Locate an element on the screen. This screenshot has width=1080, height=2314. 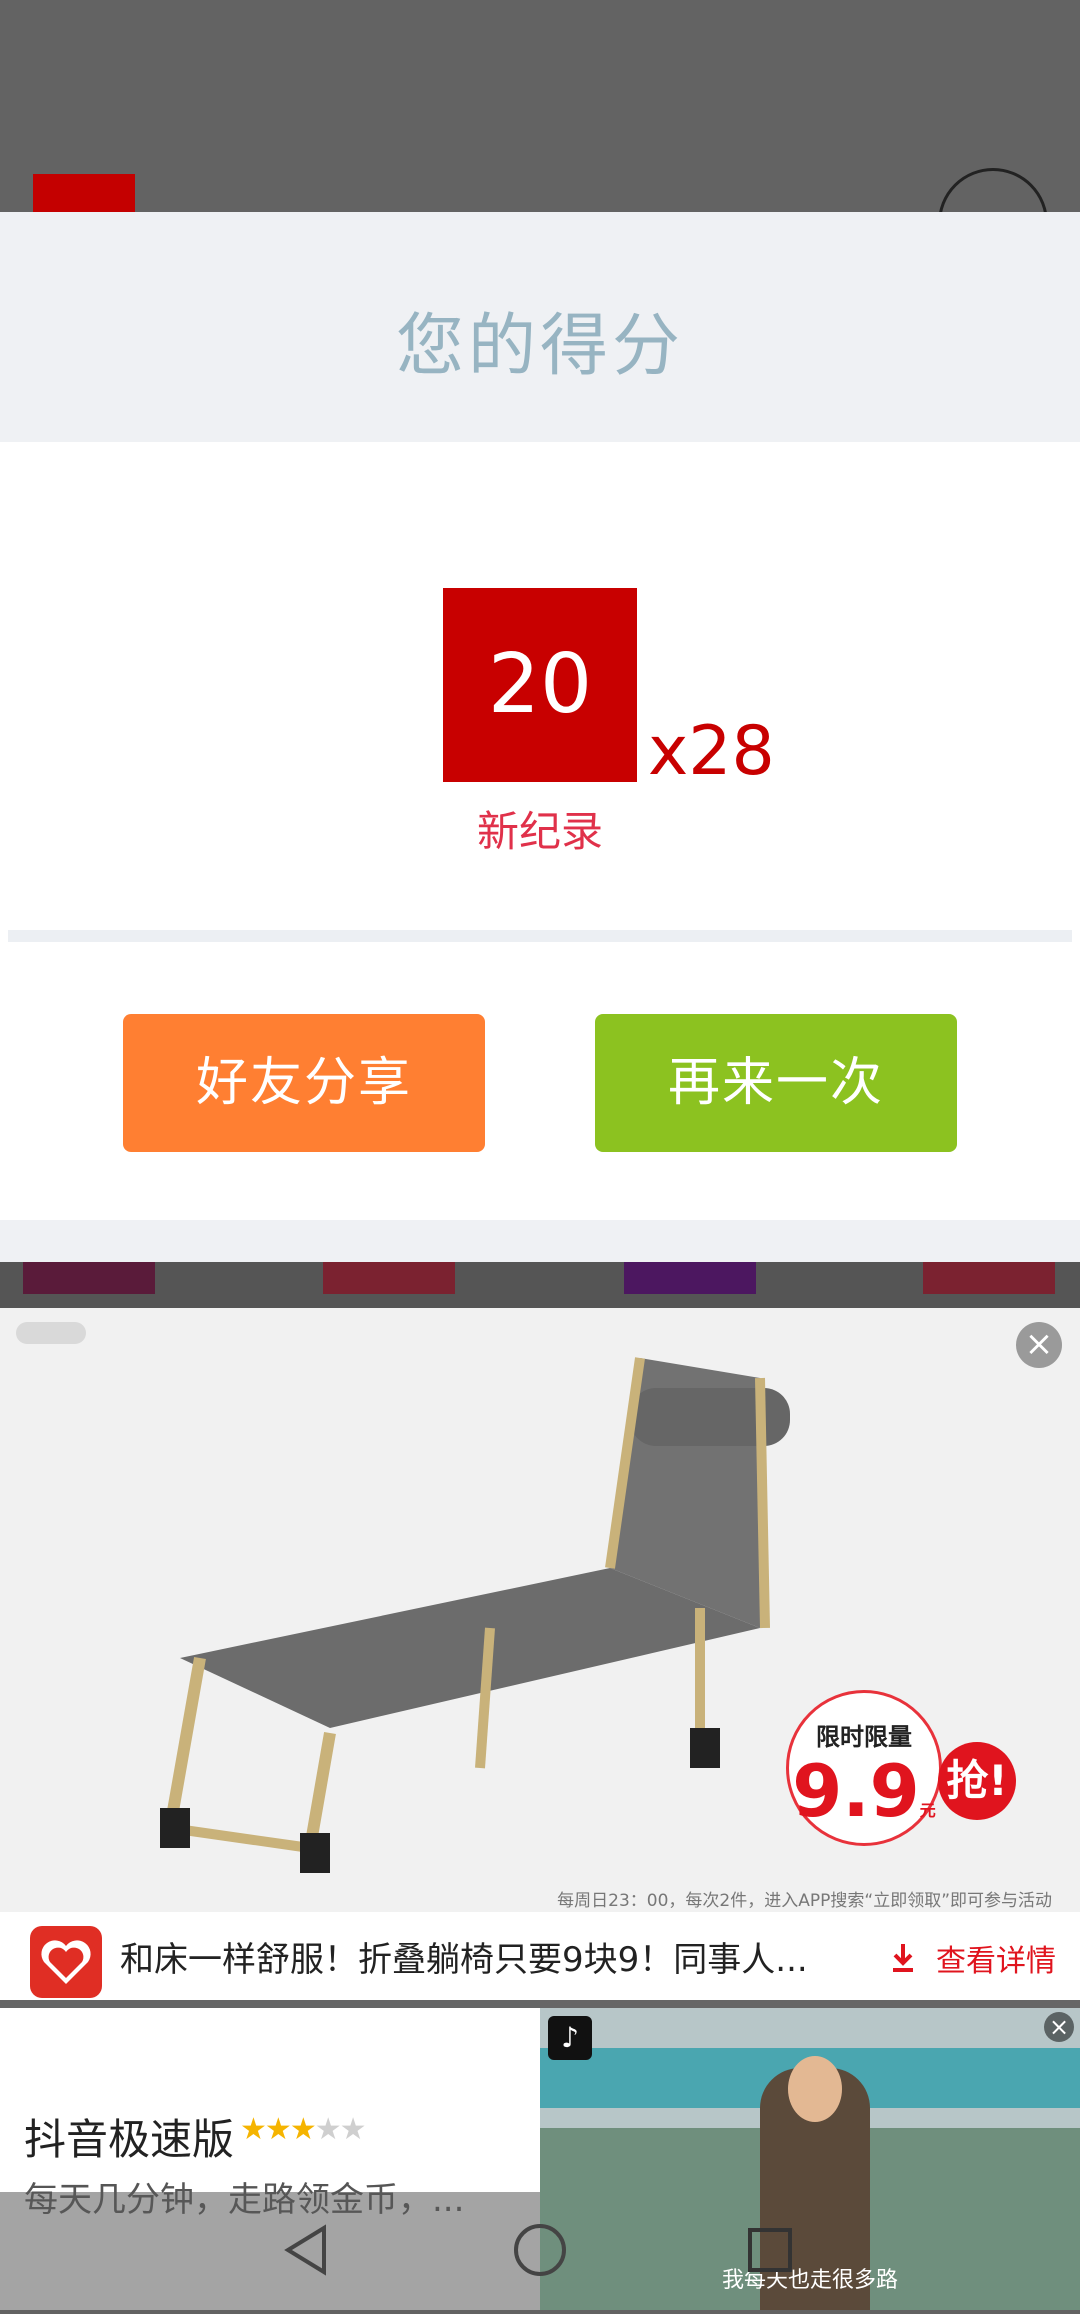
price-badge: 限时限量 9.9元 is located at coordinates (864, 1768).